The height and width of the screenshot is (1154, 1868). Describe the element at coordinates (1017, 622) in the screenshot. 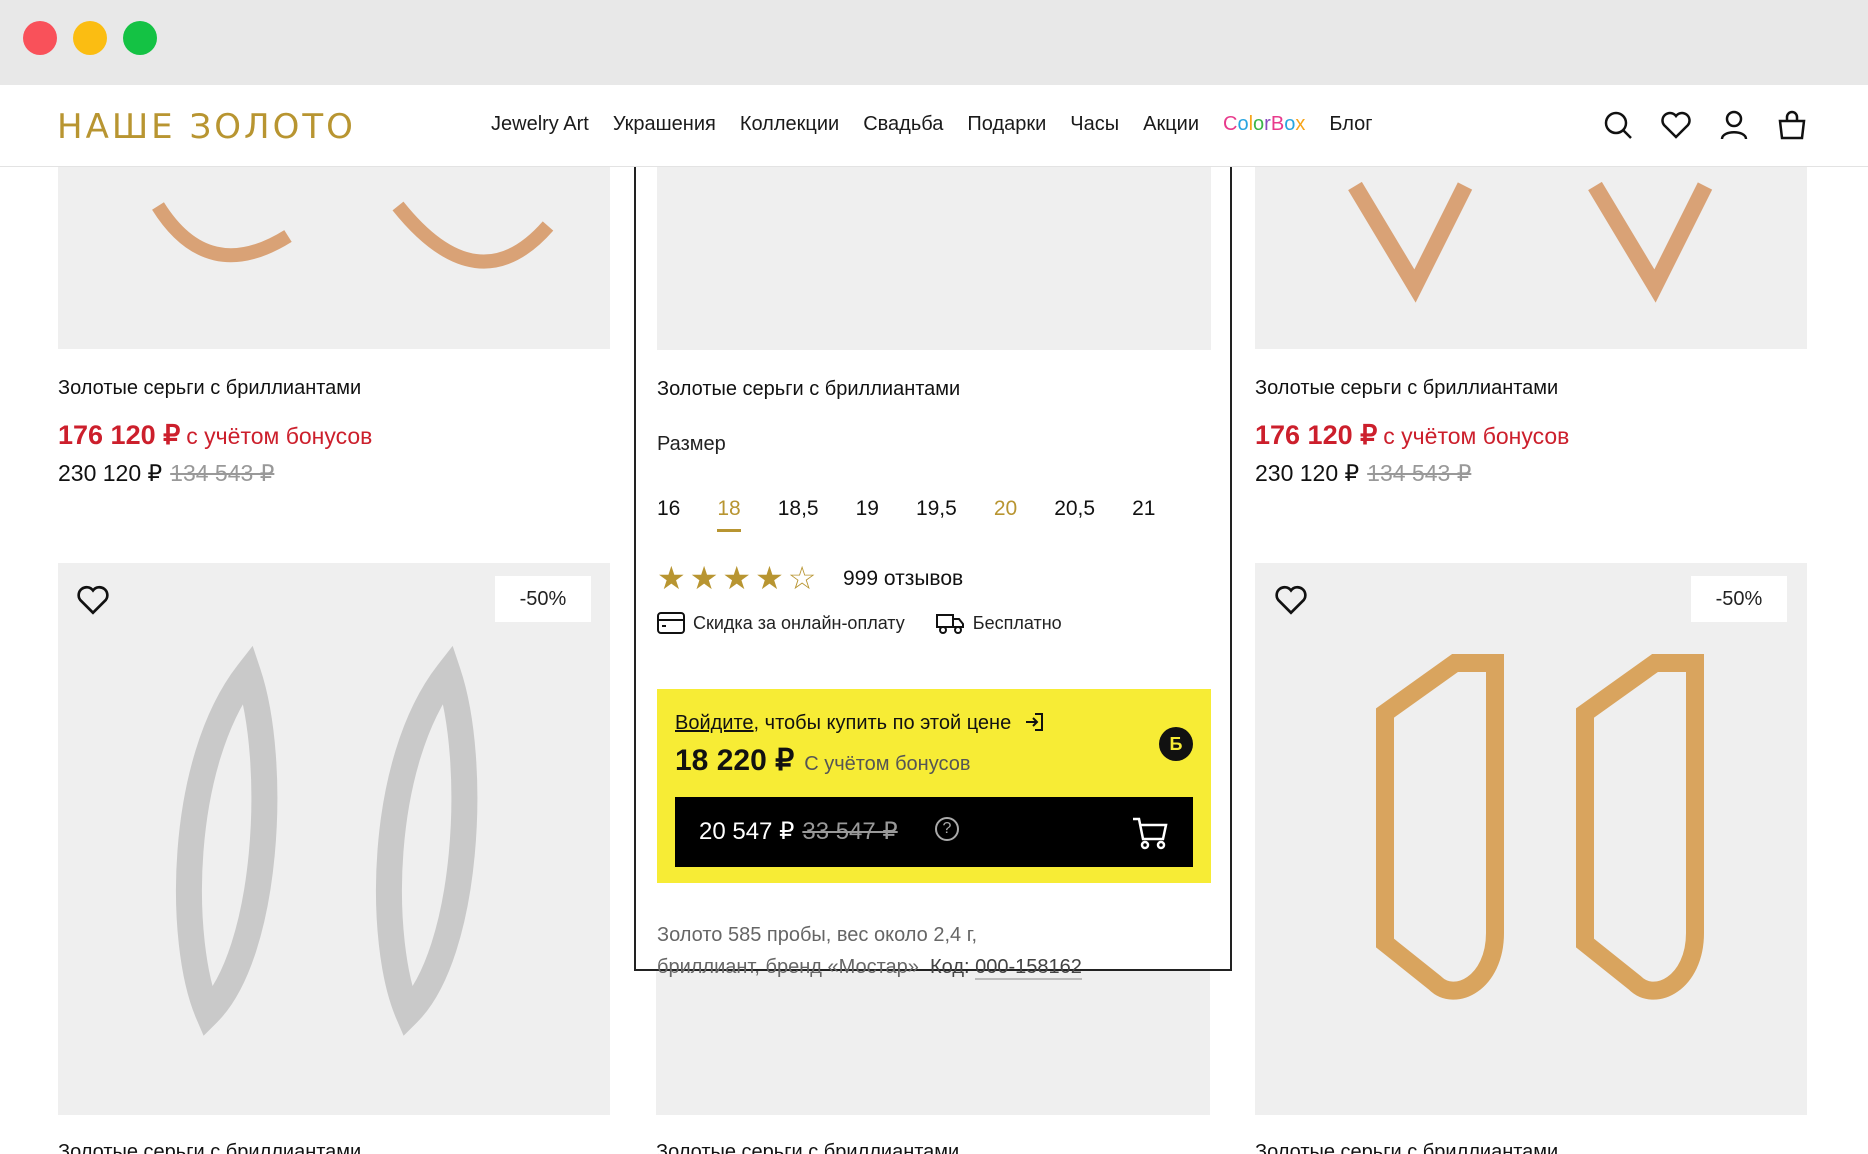

I see `feature-delivery-label: Бесплатно` at that location.